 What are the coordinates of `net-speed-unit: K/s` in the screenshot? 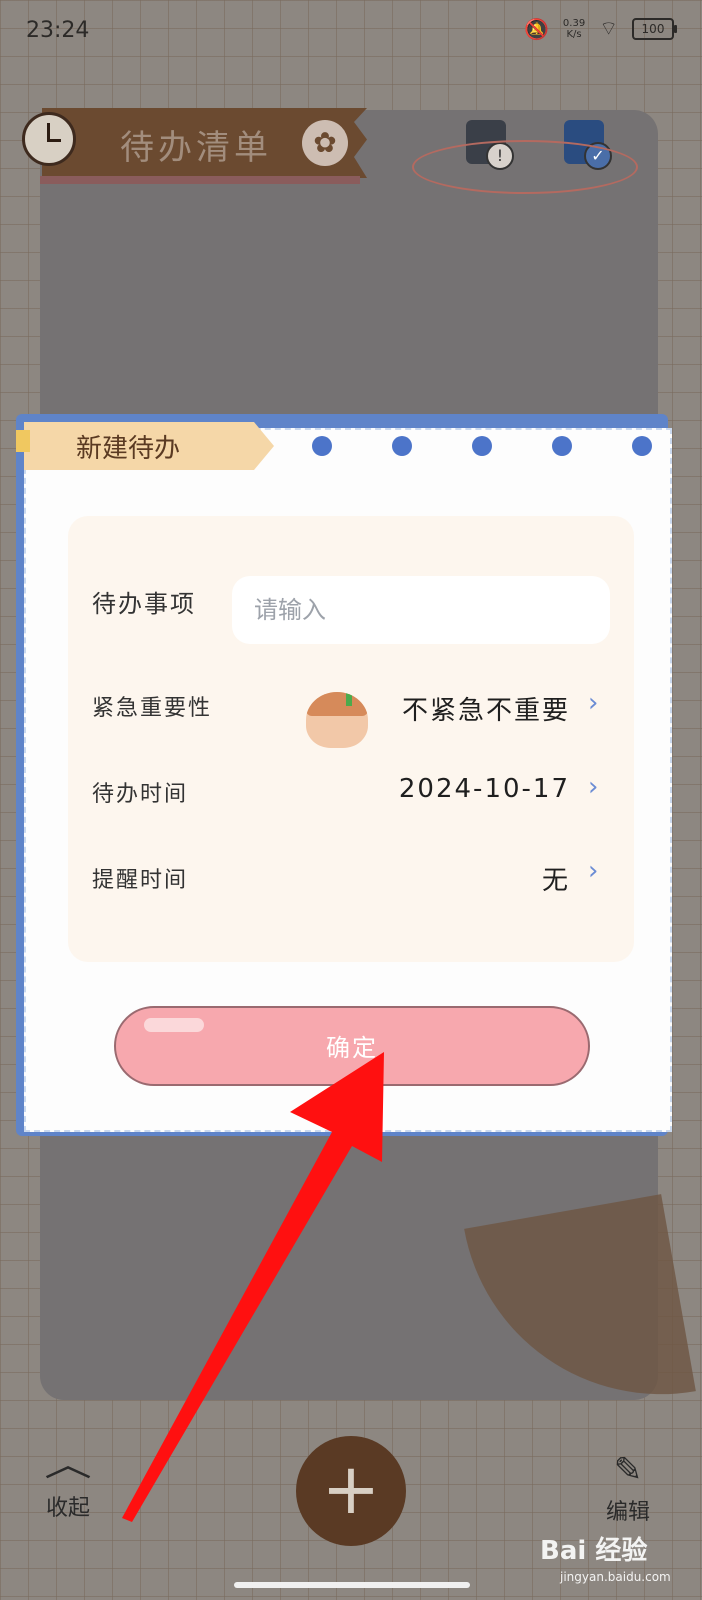 It's located at (574, 34).